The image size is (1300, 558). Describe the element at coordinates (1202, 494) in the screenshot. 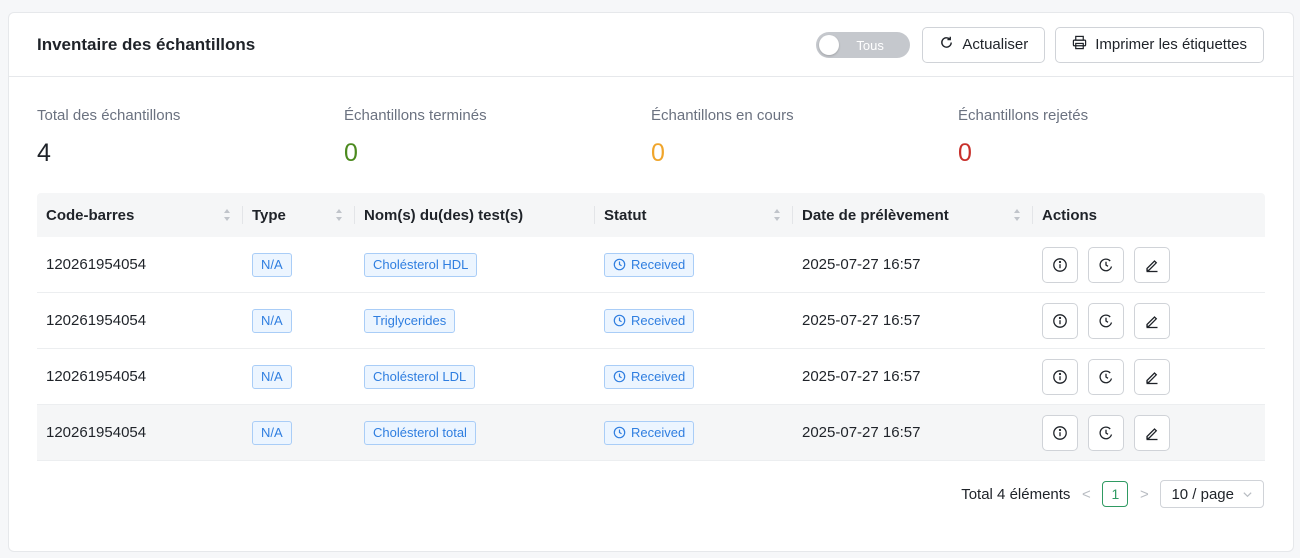

I see `page-size-value: 10 / page` at that location.